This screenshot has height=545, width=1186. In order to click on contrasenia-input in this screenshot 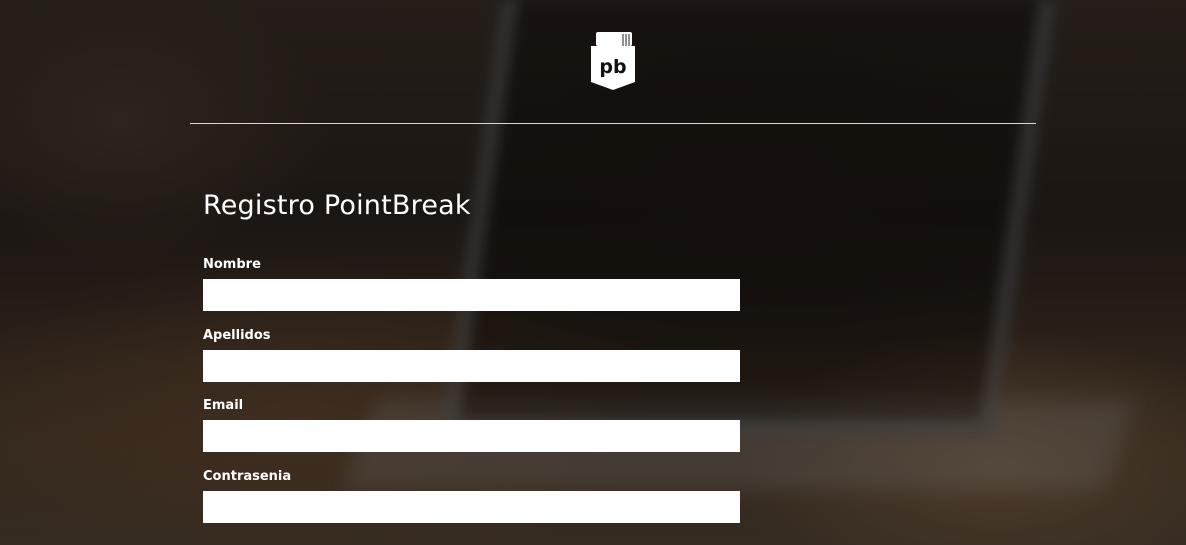, I will do `click(471, 507)`.